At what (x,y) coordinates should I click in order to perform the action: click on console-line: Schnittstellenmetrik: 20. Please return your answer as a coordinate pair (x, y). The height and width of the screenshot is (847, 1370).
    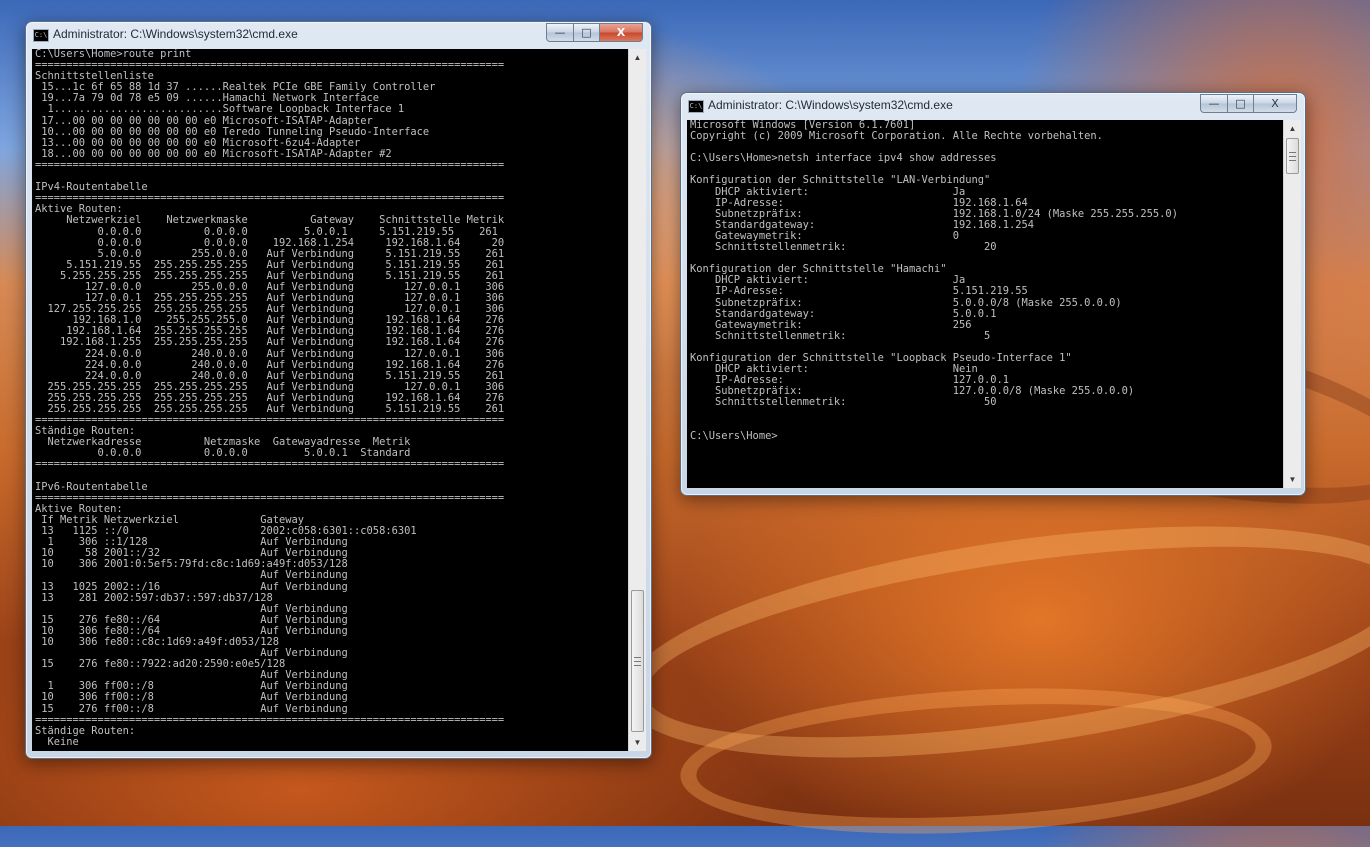
    Looking at the image, I should click on (843, 247).